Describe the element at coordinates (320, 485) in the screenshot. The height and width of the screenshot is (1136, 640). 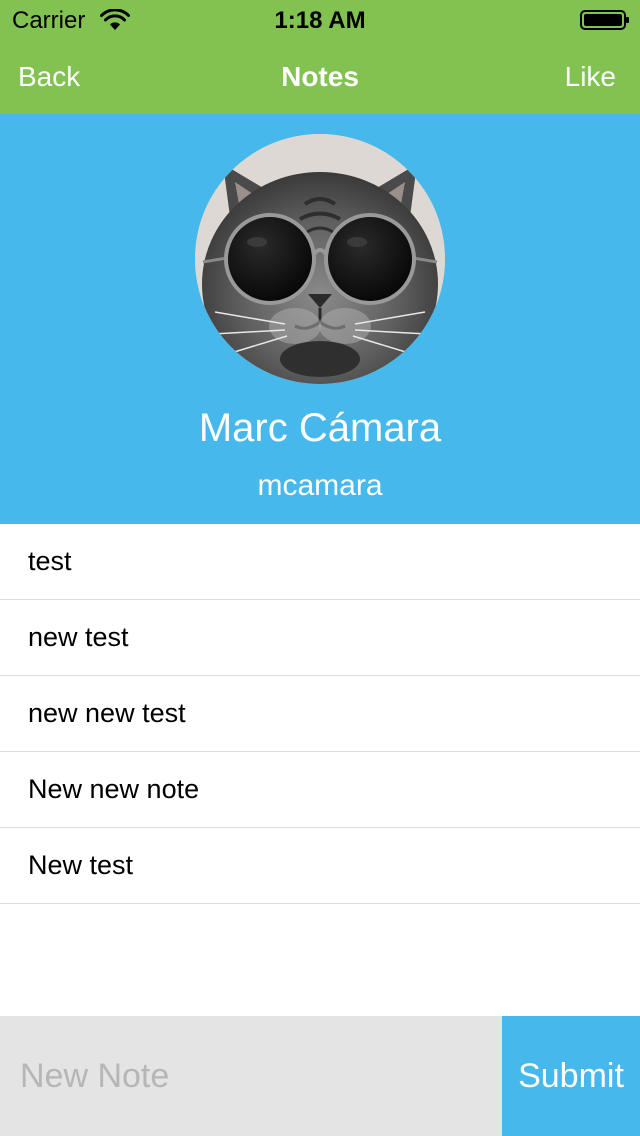
I see `profile-username: mcamara` at that location.